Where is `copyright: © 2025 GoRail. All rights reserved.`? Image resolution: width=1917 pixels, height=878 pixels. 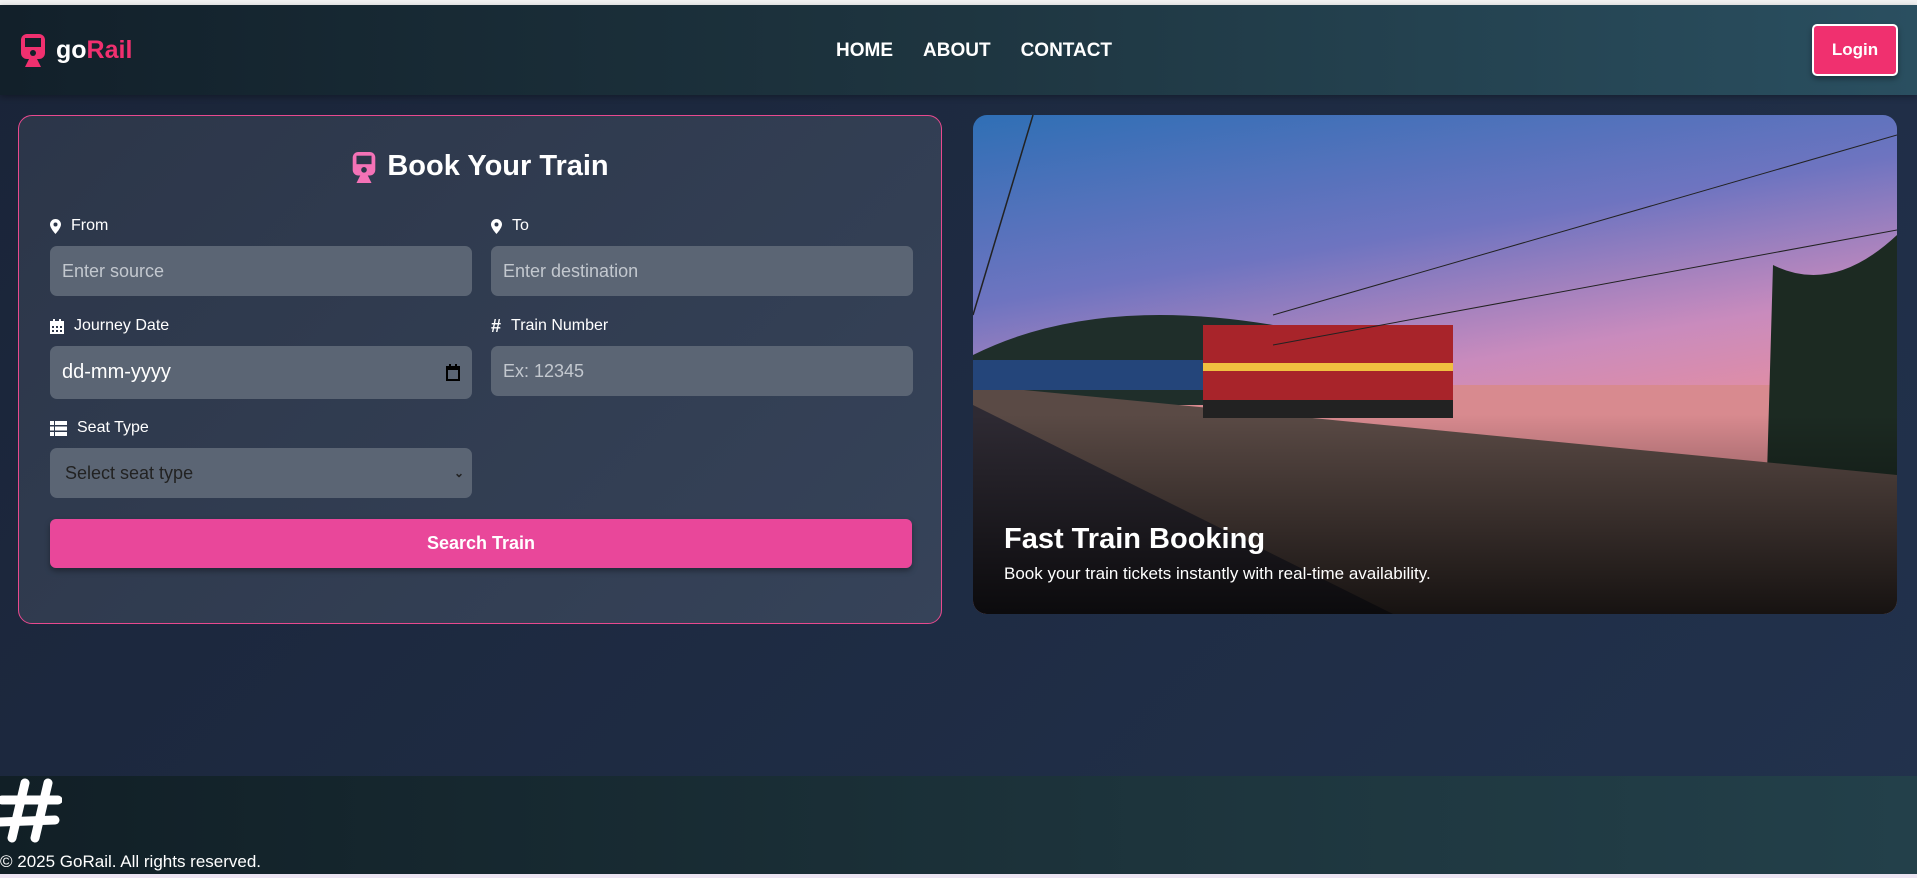 copyright: © 2025 GoRail. All rights reserved. is located at coordinates (131, 861).